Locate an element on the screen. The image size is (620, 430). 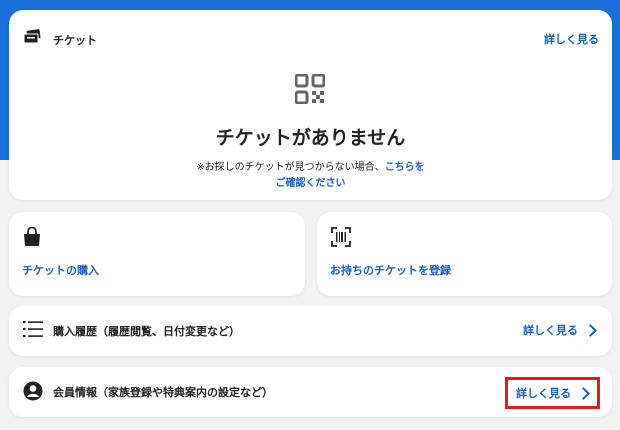
history-more-label: 詳しく見る is located at coordinates (550, 330).